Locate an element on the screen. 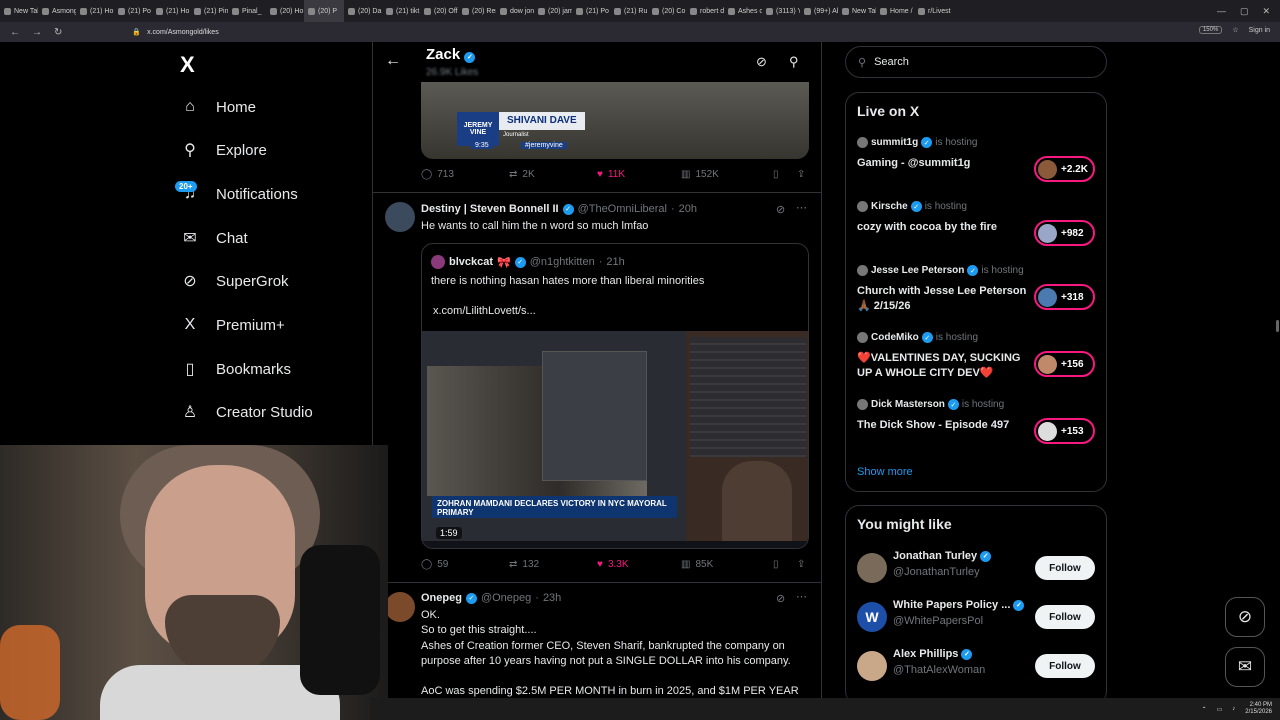 The height and width of the screenshot is (720, 1280). timestamp: 20h is located at coordinates (688, 209).